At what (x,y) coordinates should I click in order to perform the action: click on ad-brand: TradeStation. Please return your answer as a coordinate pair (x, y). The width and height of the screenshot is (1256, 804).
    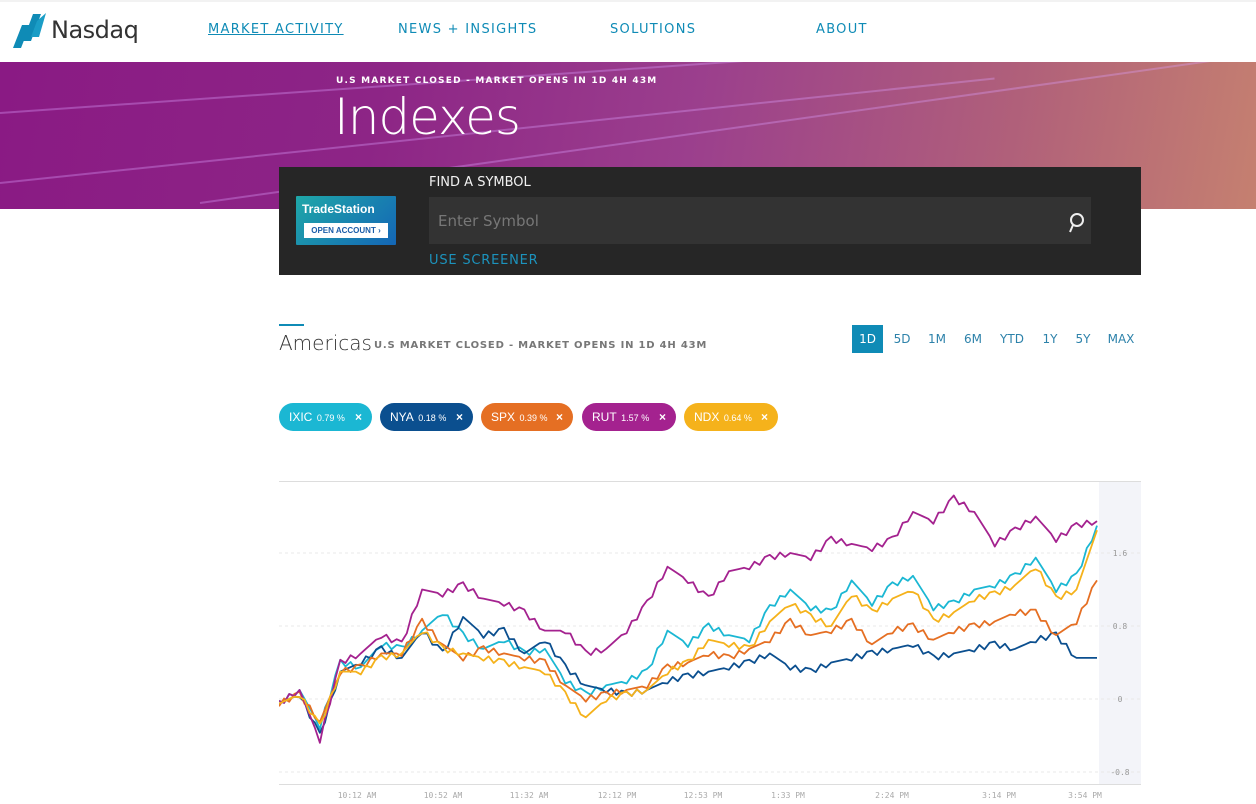
    Looking at the image, I should click on (338, 209).